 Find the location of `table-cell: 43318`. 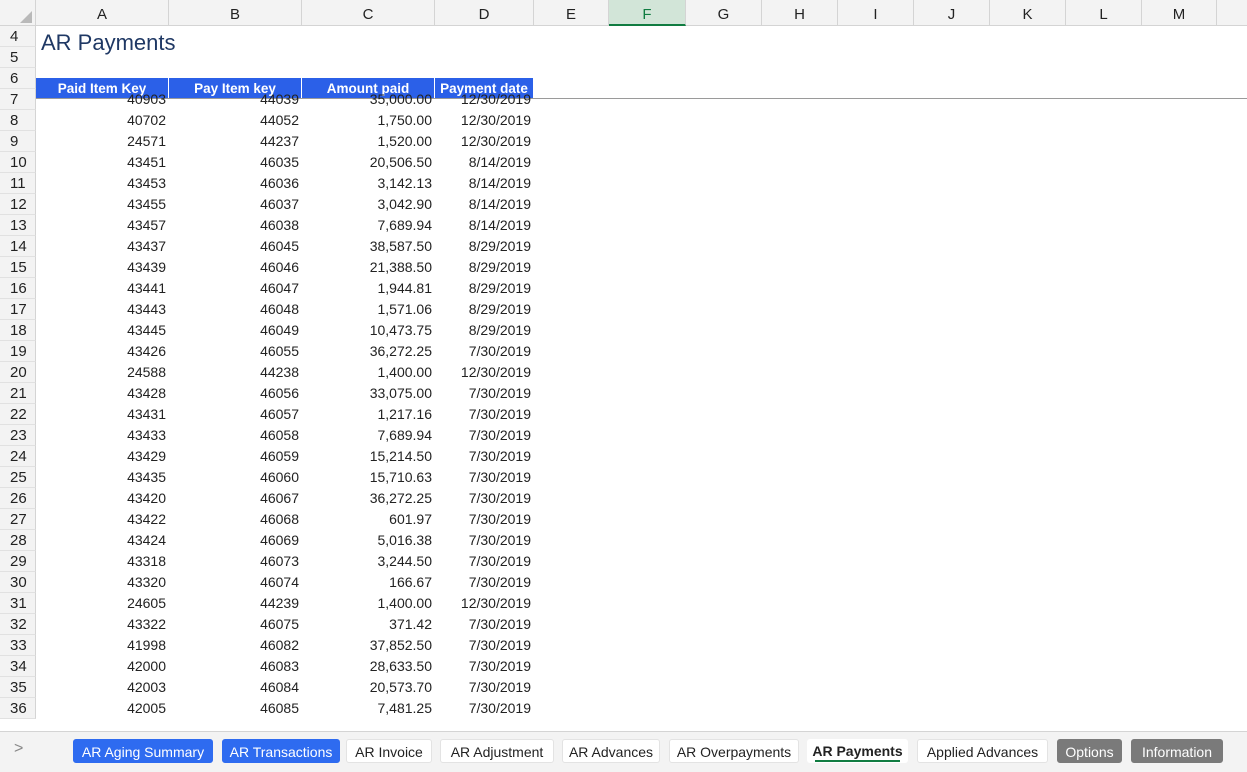

table-cell: 43318 is located at coordinates (102, 561).